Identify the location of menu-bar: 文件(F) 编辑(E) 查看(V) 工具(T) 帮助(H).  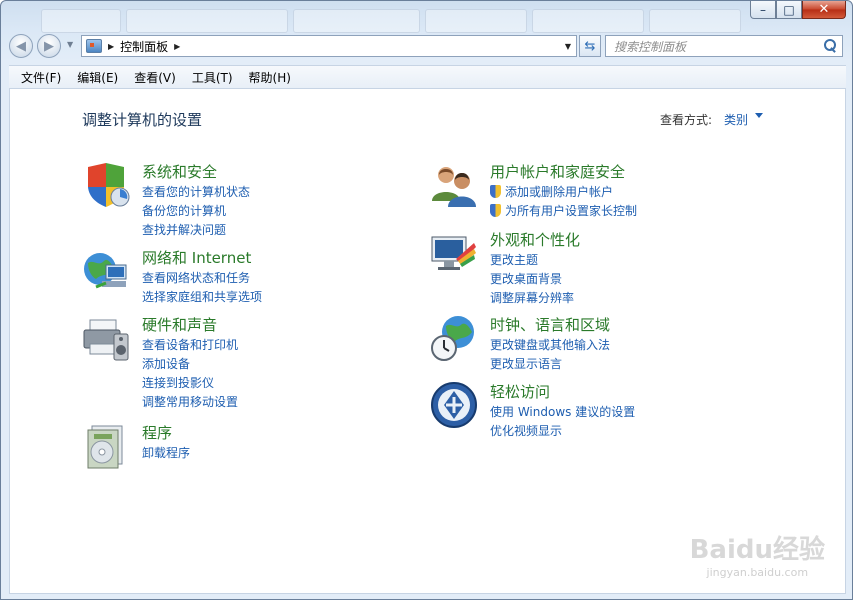
(427, 77).